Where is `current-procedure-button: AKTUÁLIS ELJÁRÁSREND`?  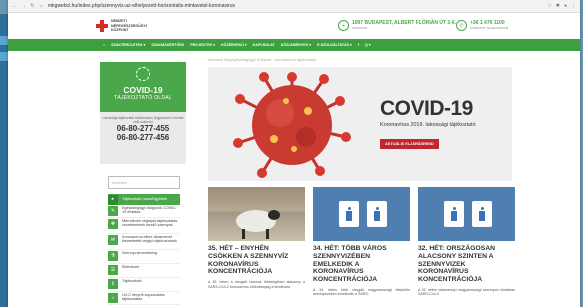
current-procedure-button: AKTUÁLIS ELJÁRÁSREND is located at coordinates (409, 144).